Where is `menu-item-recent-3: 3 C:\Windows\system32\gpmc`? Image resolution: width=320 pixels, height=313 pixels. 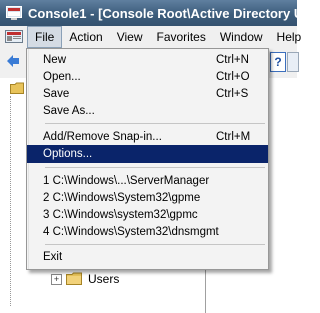
menu-item-recent-3: 3 C:\Windows\system32\gpmc is located at coordinates (147, 215).